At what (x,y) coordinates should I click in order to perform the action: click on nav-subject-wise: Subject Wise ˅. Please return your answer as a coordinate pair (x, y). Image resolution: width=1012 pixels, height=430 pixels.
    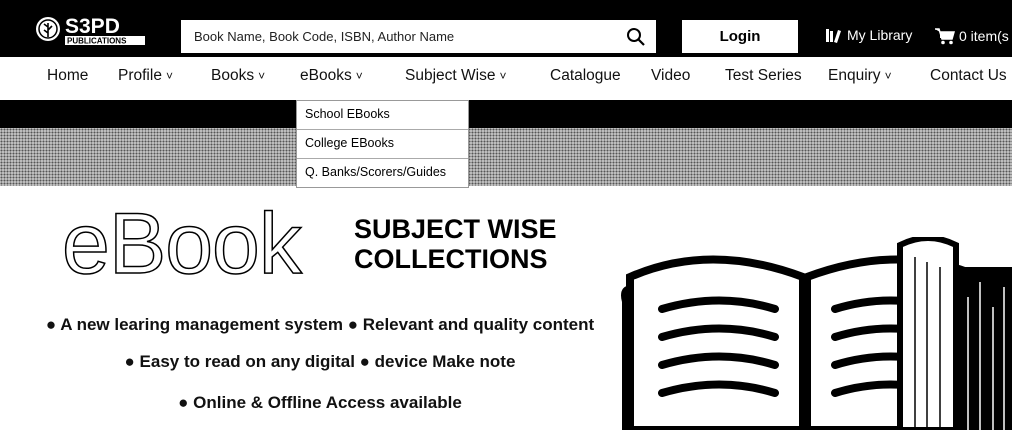
    Looking at the image, I should click on (455, 76).